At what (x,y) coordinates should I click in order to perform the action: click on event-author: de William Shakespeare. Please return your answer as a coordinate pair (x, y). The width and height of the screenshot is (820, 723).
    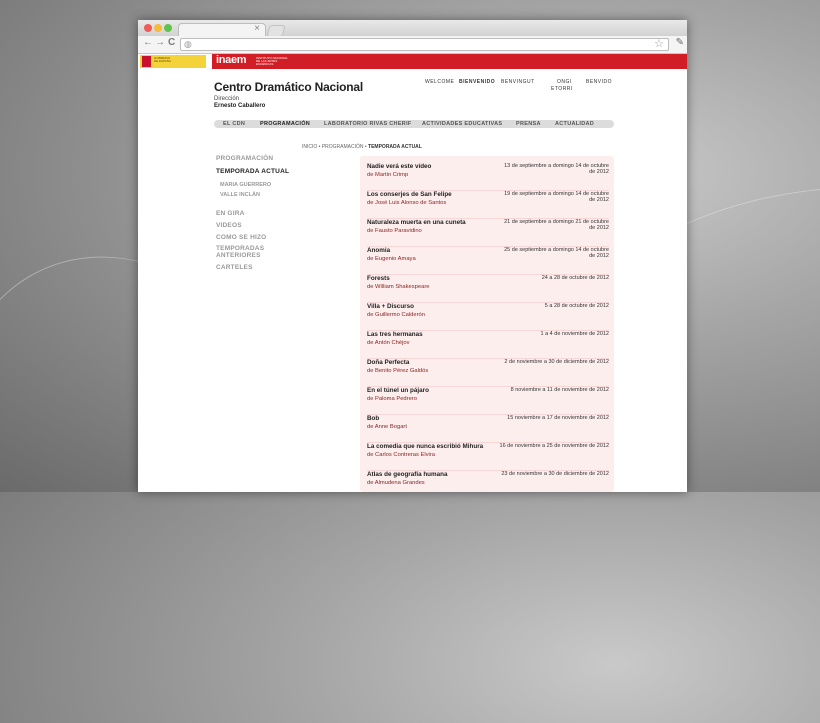
    Looking at the image, I should click on (398, 287).